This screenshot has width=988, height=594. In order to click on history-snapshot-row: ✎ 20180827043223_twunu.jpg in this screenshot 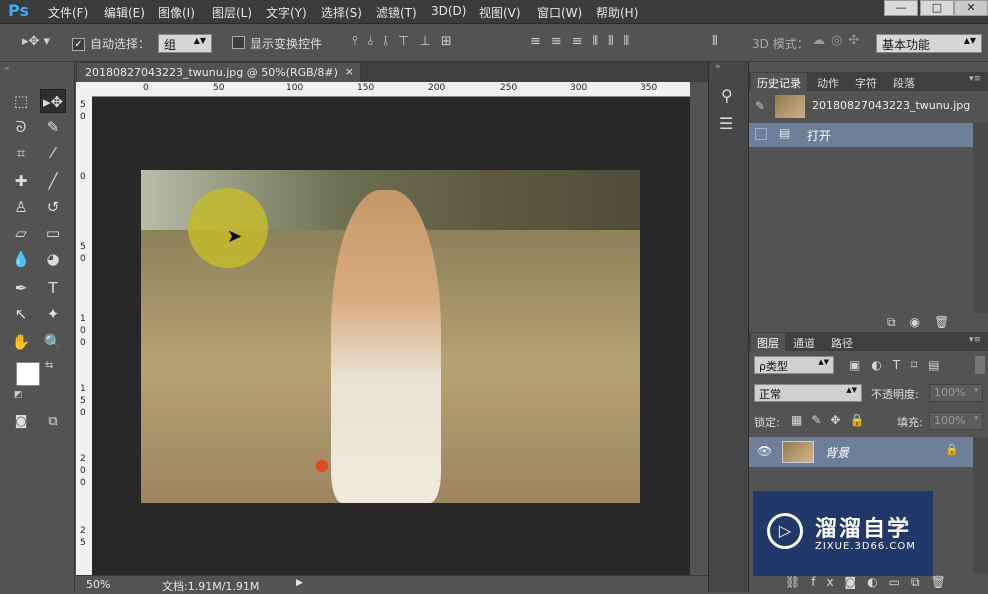, I will do `click(868, 107)`.